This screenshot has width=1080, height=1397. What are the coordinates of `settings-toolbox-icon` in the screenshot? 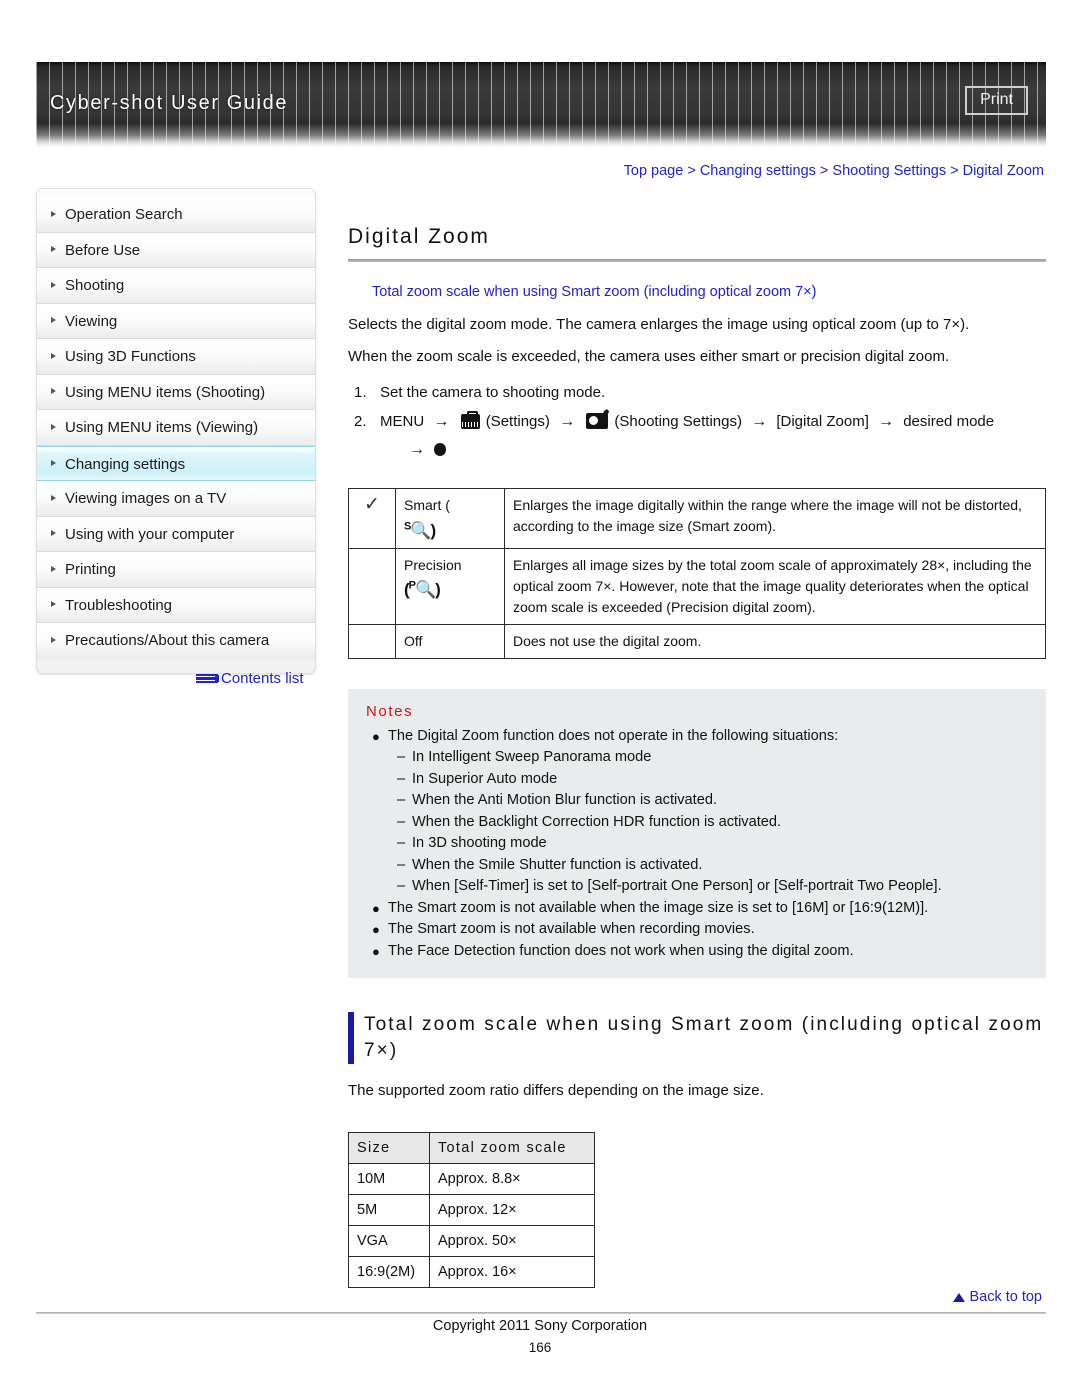 It's located at (470, 420).